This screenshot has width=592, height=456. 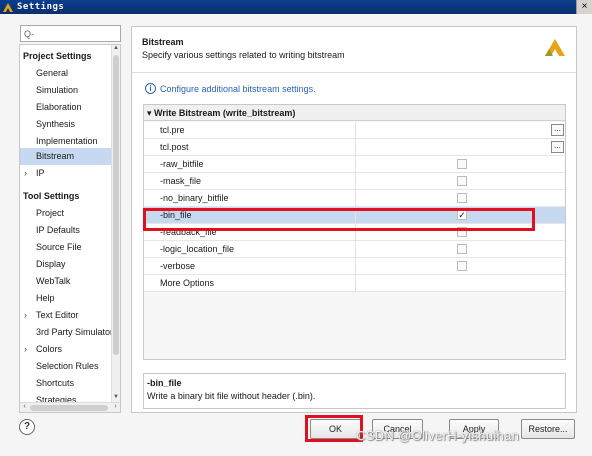 What do you see at coordinates (163, 42) in the screenshot?
I see `page-title: Bitstream` at bounding box center [163, 42].